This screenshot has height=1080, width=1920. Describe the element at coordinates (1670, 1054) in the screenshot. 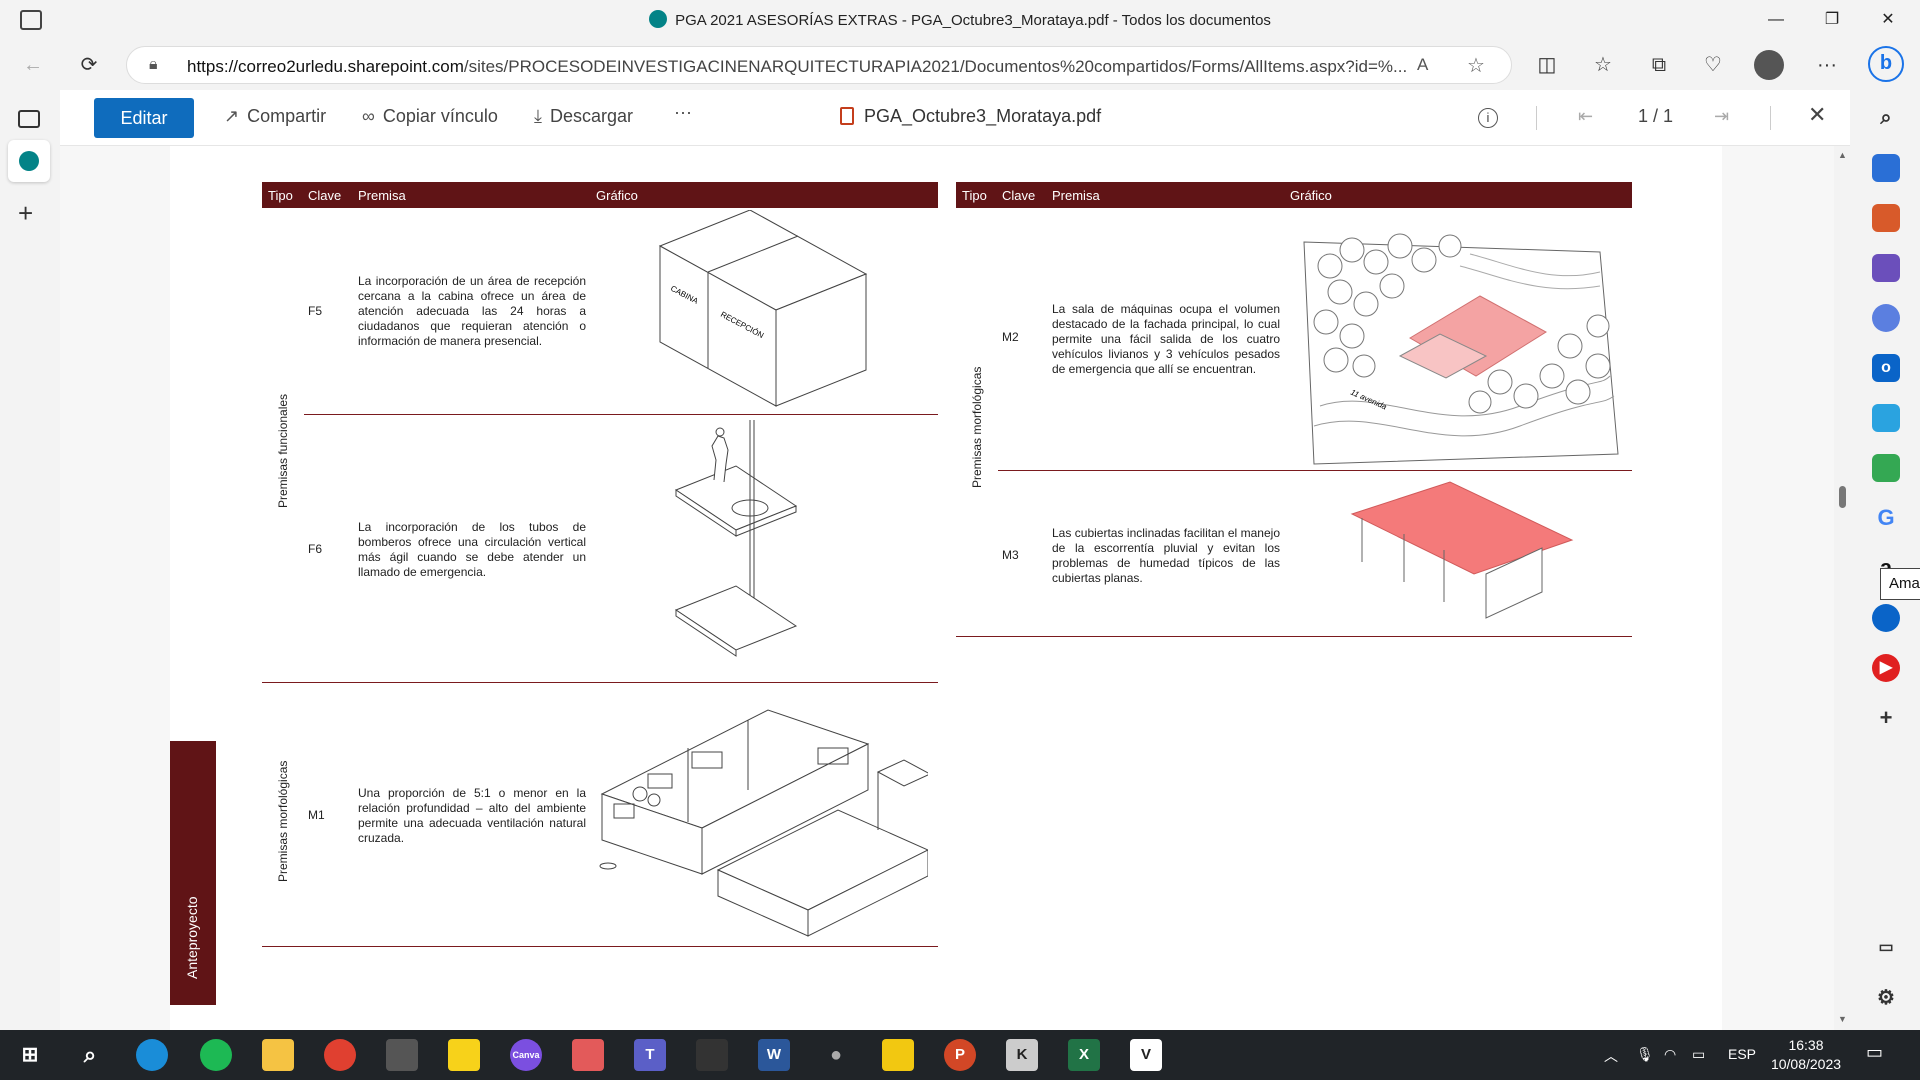

I see `wifi-icon: ◠` at that location.